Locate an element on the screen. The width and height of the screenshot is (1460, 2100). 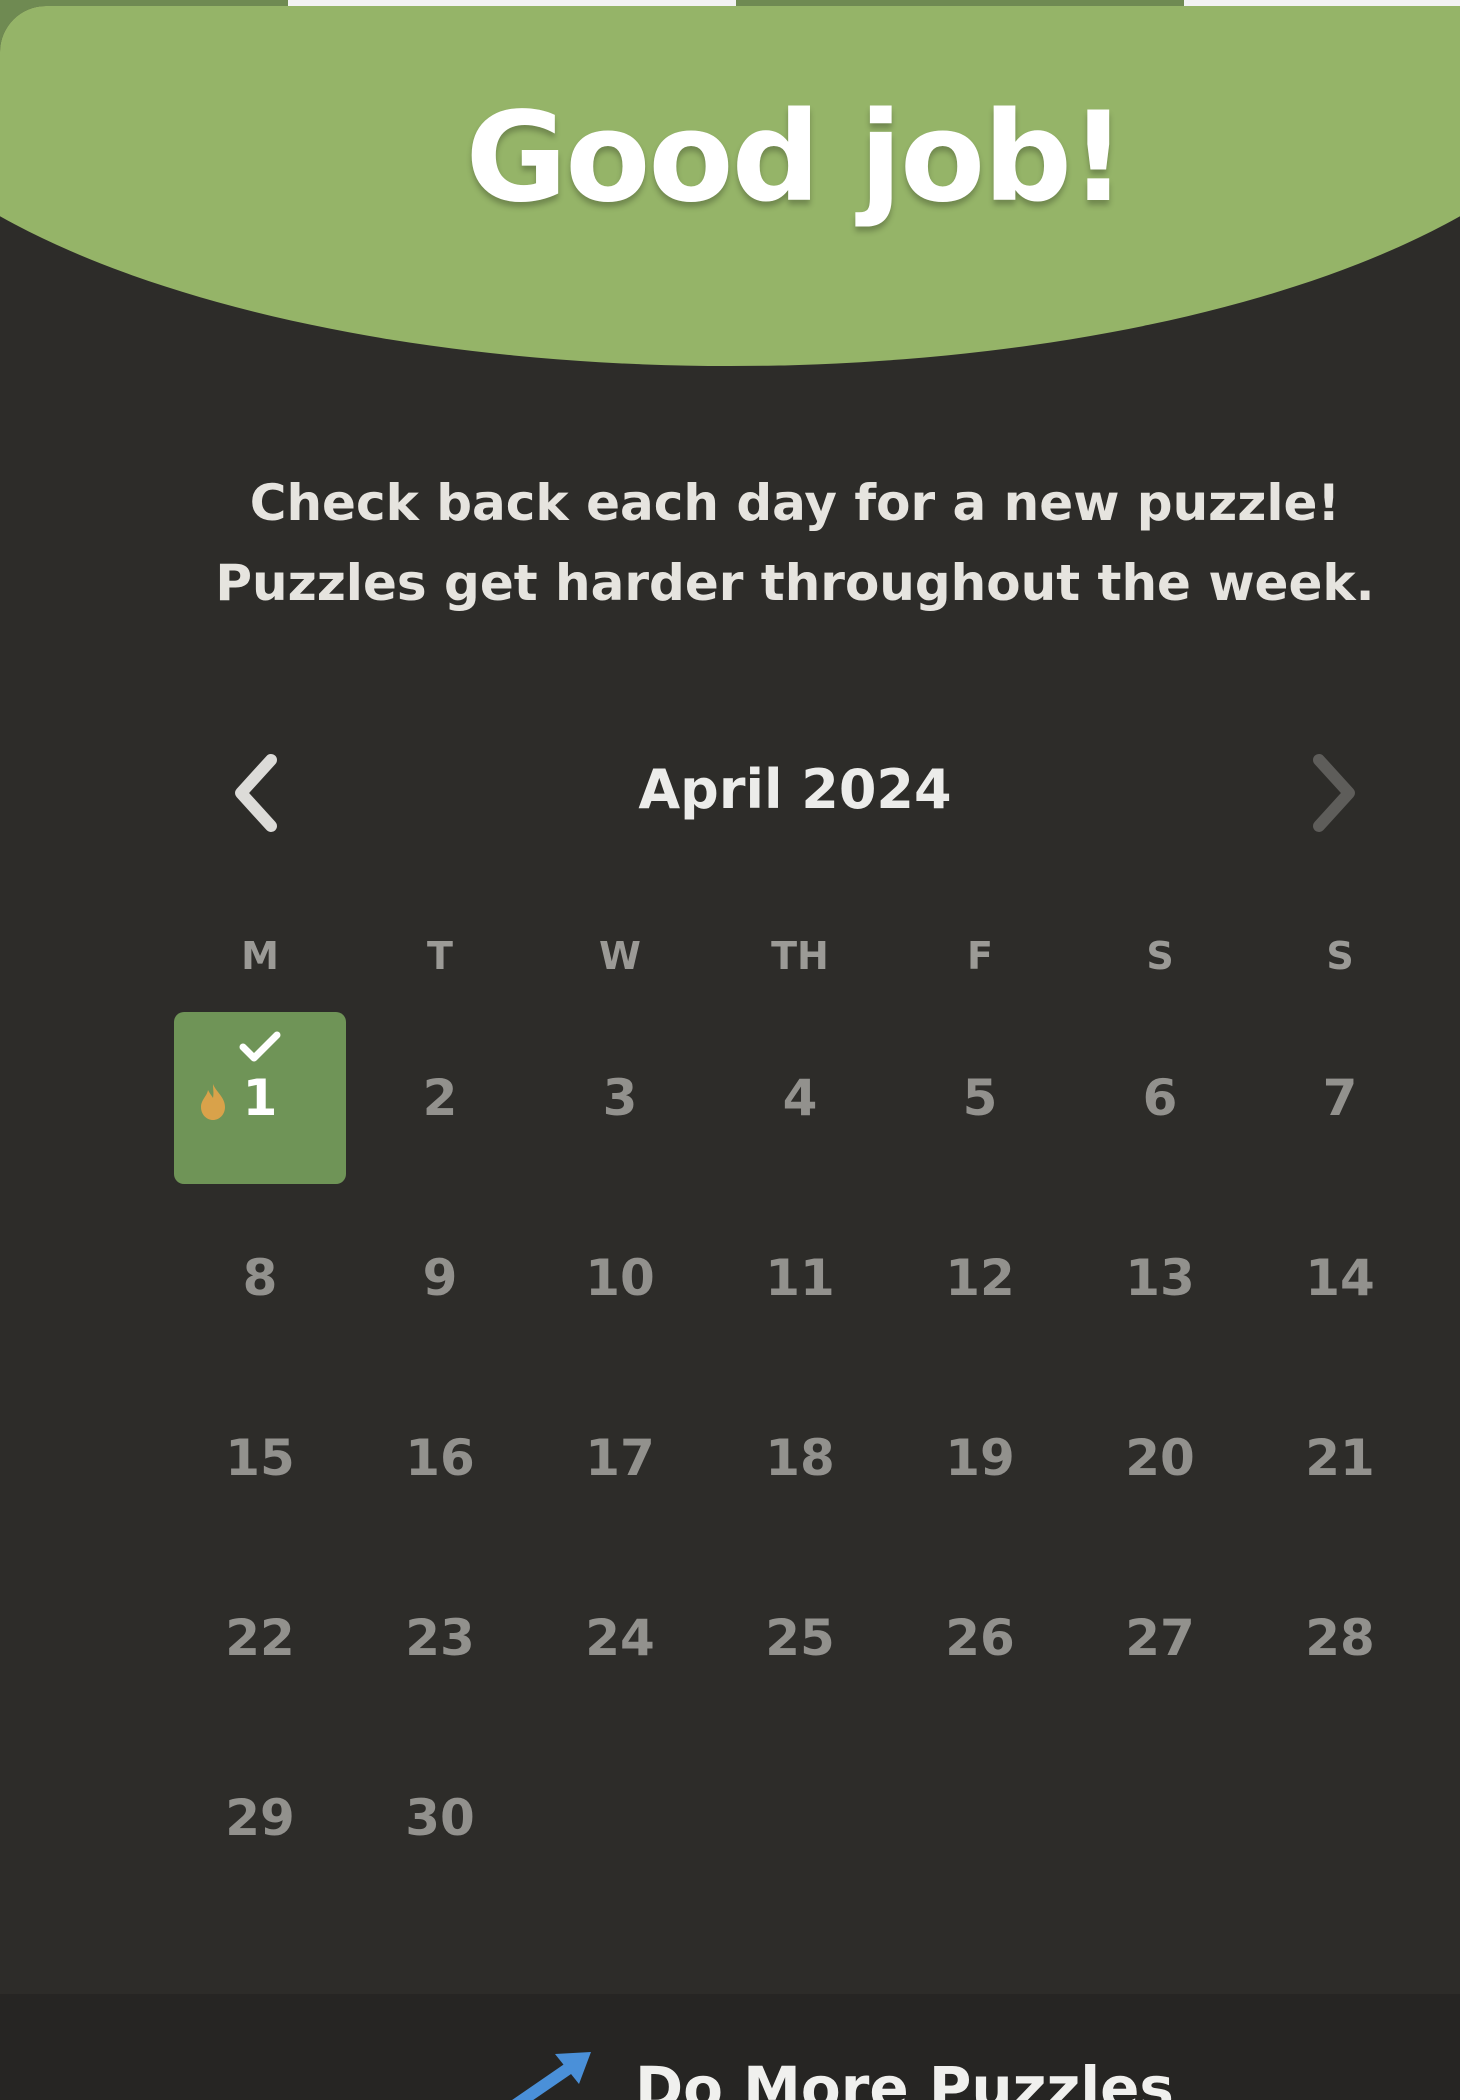
day-number: 3 is located at coordinates (620, 1098).